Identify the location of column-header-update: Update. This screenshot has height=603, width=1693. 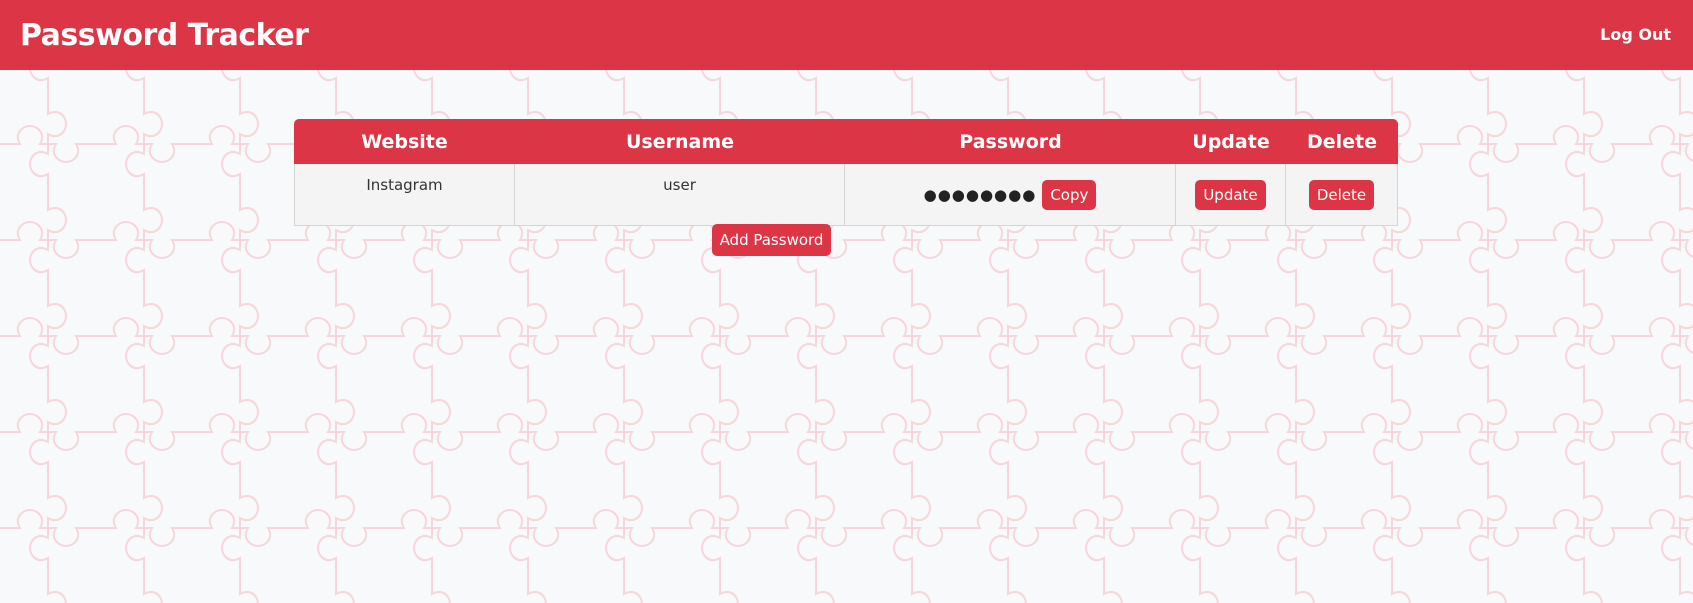
(1231, 141).